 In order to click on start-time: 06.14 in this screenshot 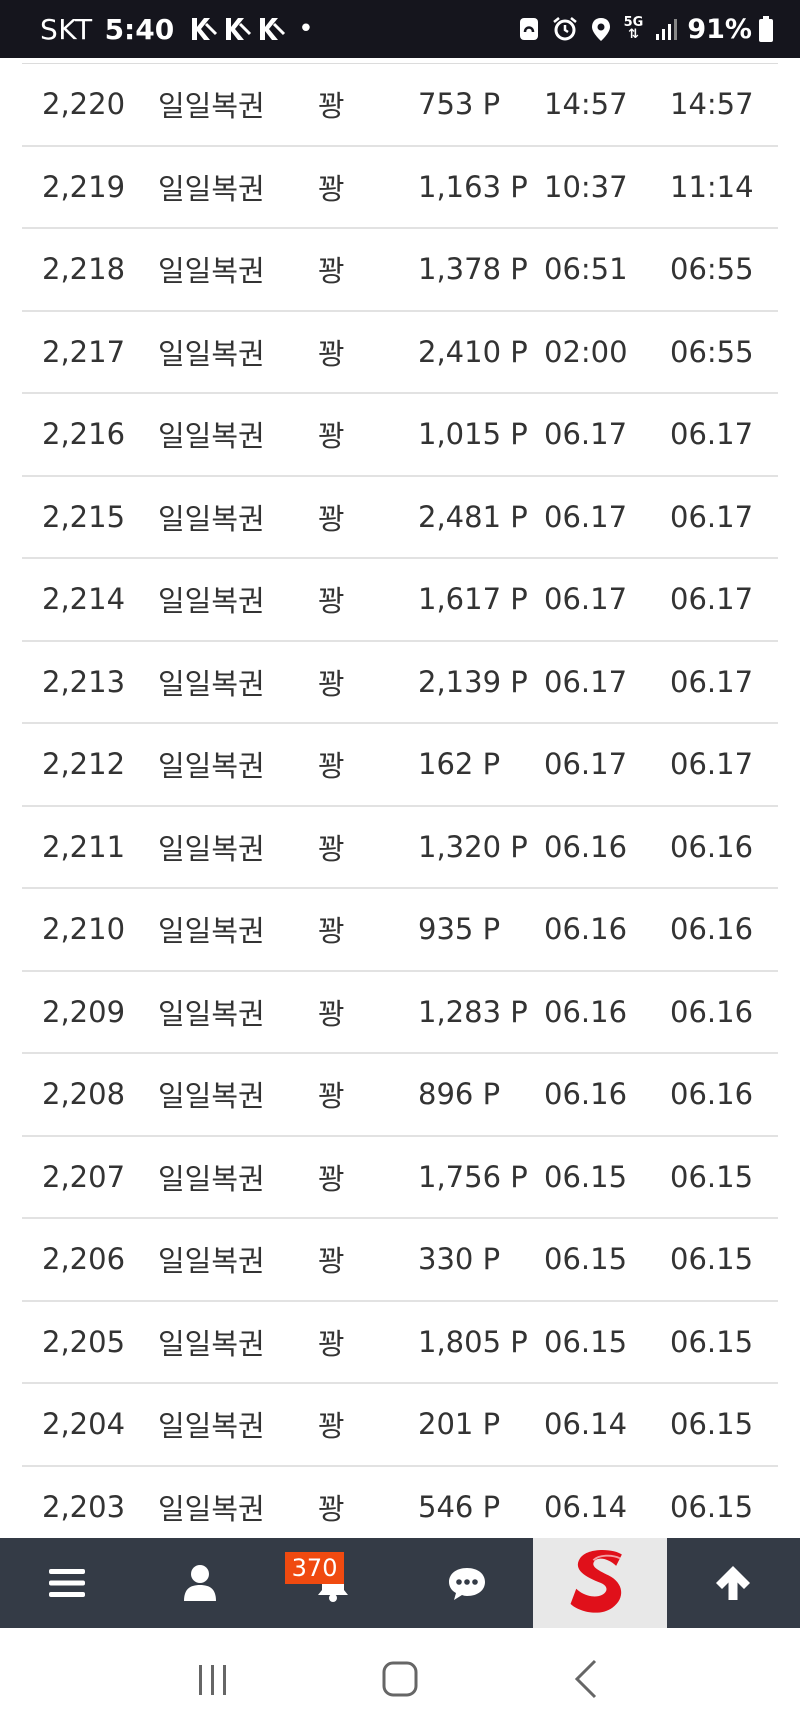, I will do `click(586, 1424)`.